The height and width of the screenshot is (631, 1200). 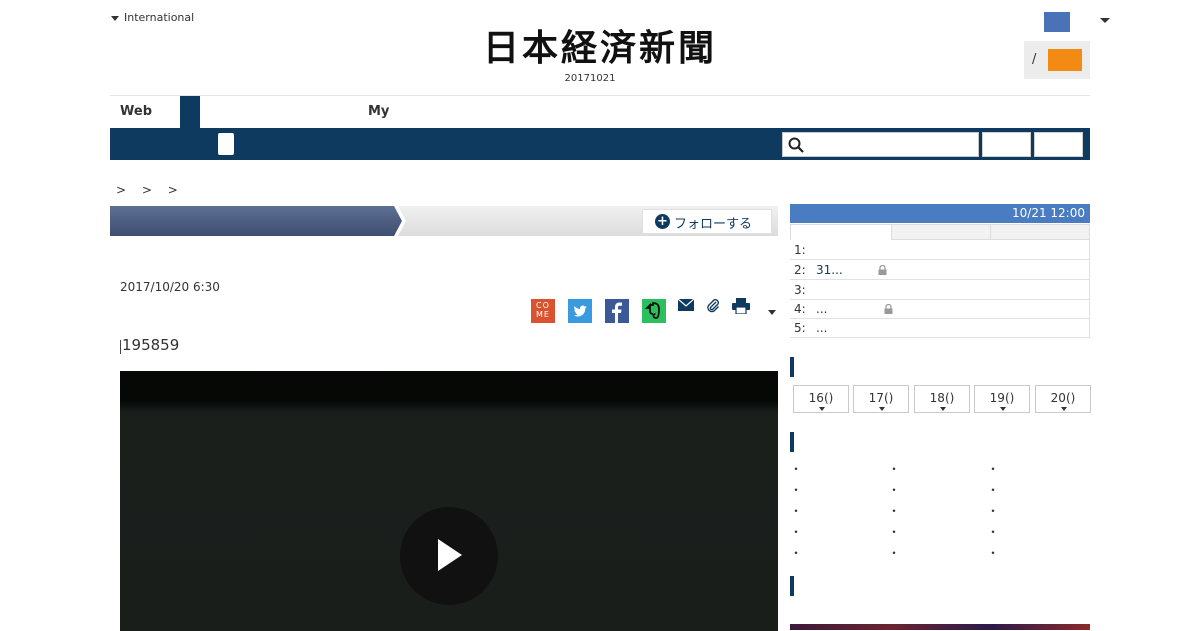 I want to click on register-button, so click(x=1065, y=60).